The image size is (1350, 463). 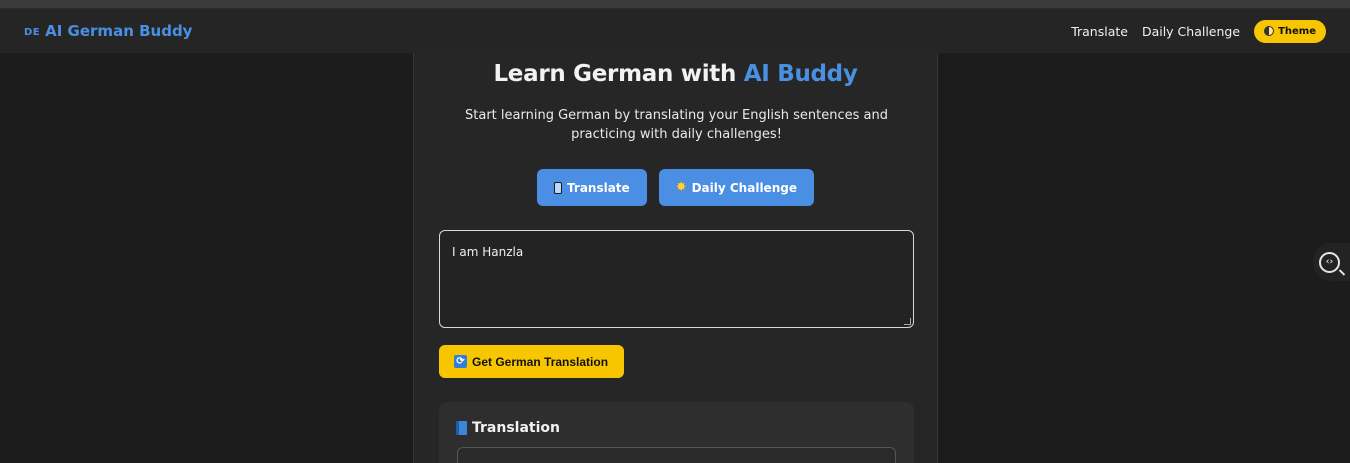 I want to click on book-icon, so click(x=461, y=428).